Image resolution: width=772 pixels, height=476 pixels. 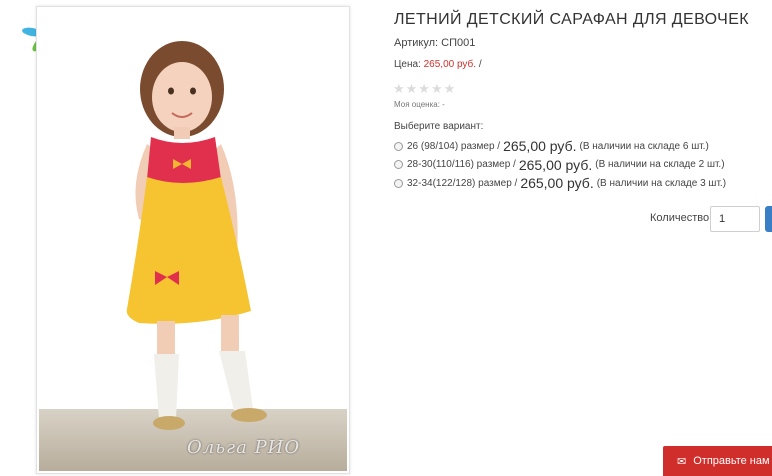 I want to click on quantity-label: Количество, so click(x=680, y=218).